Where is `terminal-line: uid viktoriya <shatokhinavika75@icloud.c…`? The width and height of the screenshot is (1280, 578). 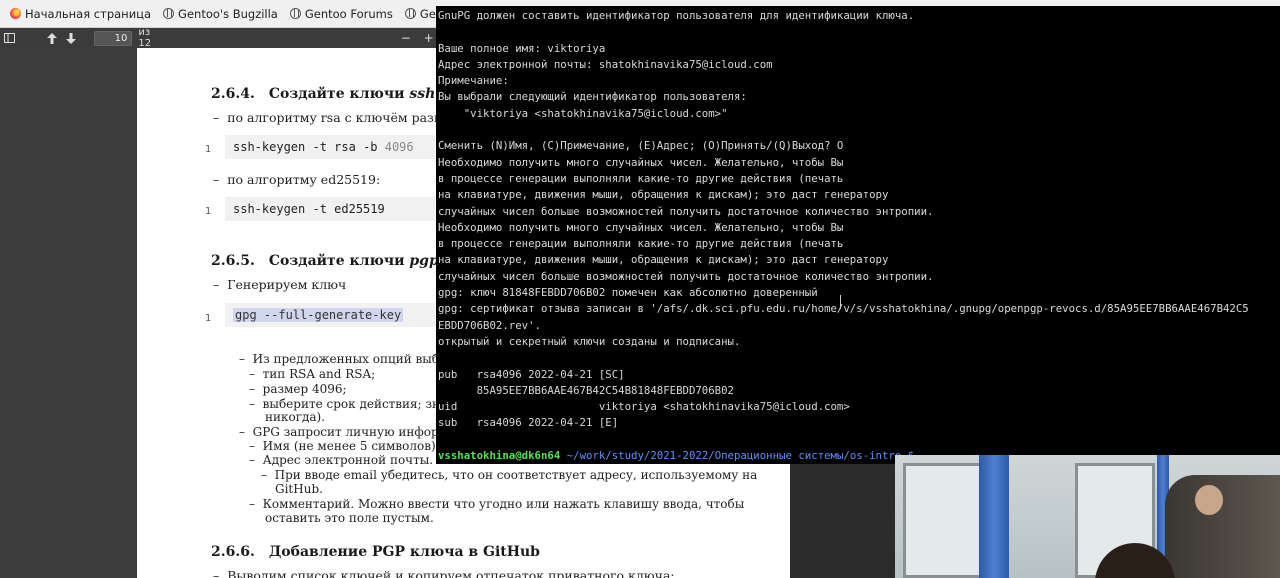 terminal-line: uid viktoriya <shatokhinavika75@icloud.c… is located at coordinates (644, 407).